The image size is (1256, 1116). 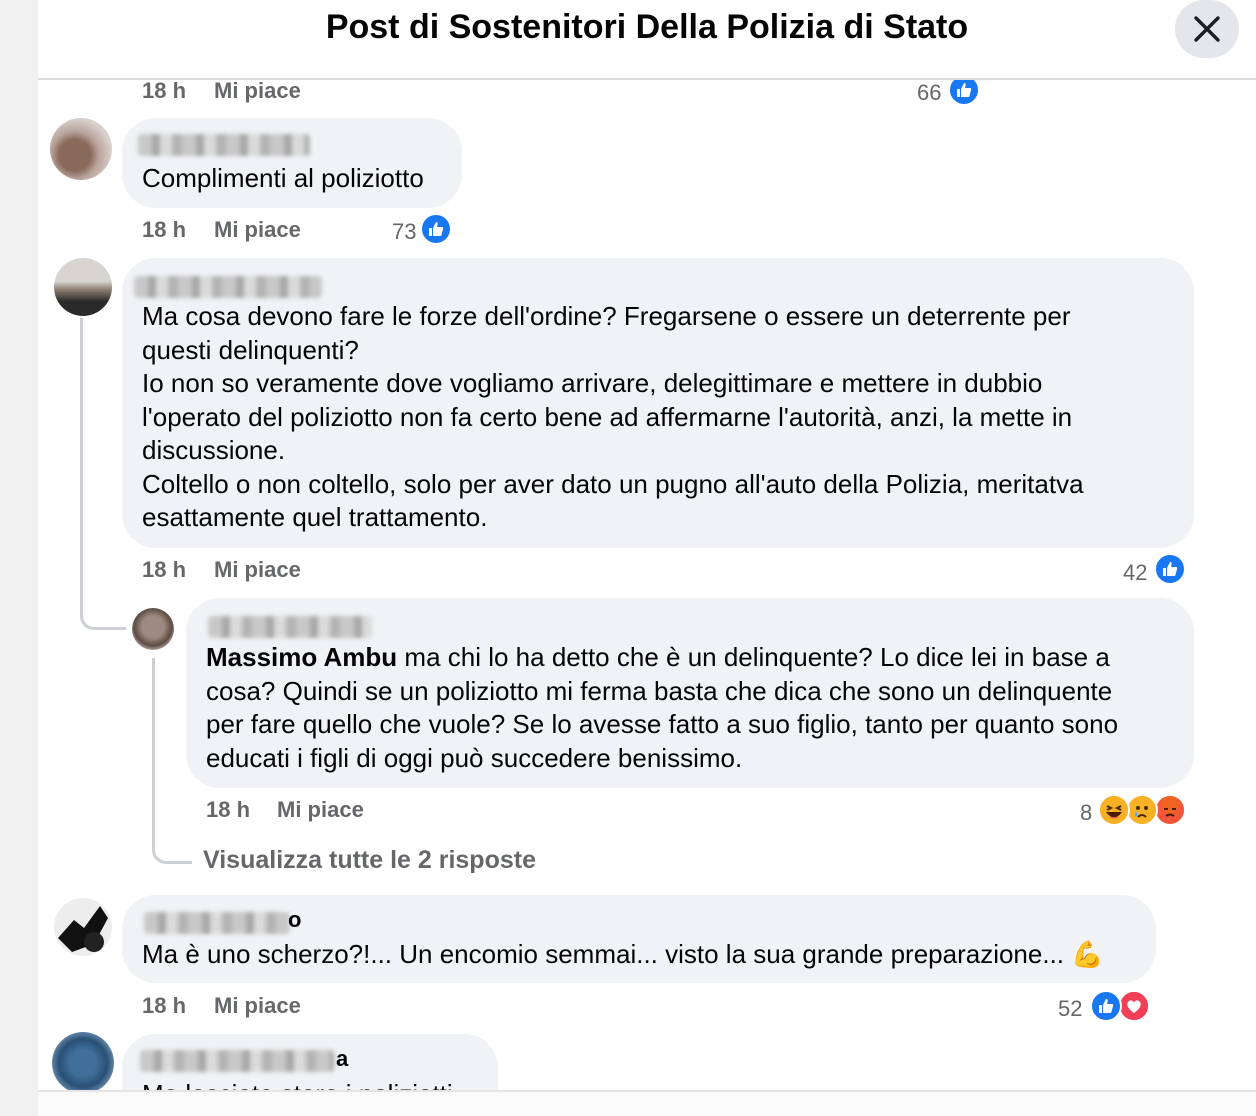 What do you see at coordinates (647, 1103) in the screenshot?
I see `dialog-bottom-edge` at bounding box center [647, 1103].